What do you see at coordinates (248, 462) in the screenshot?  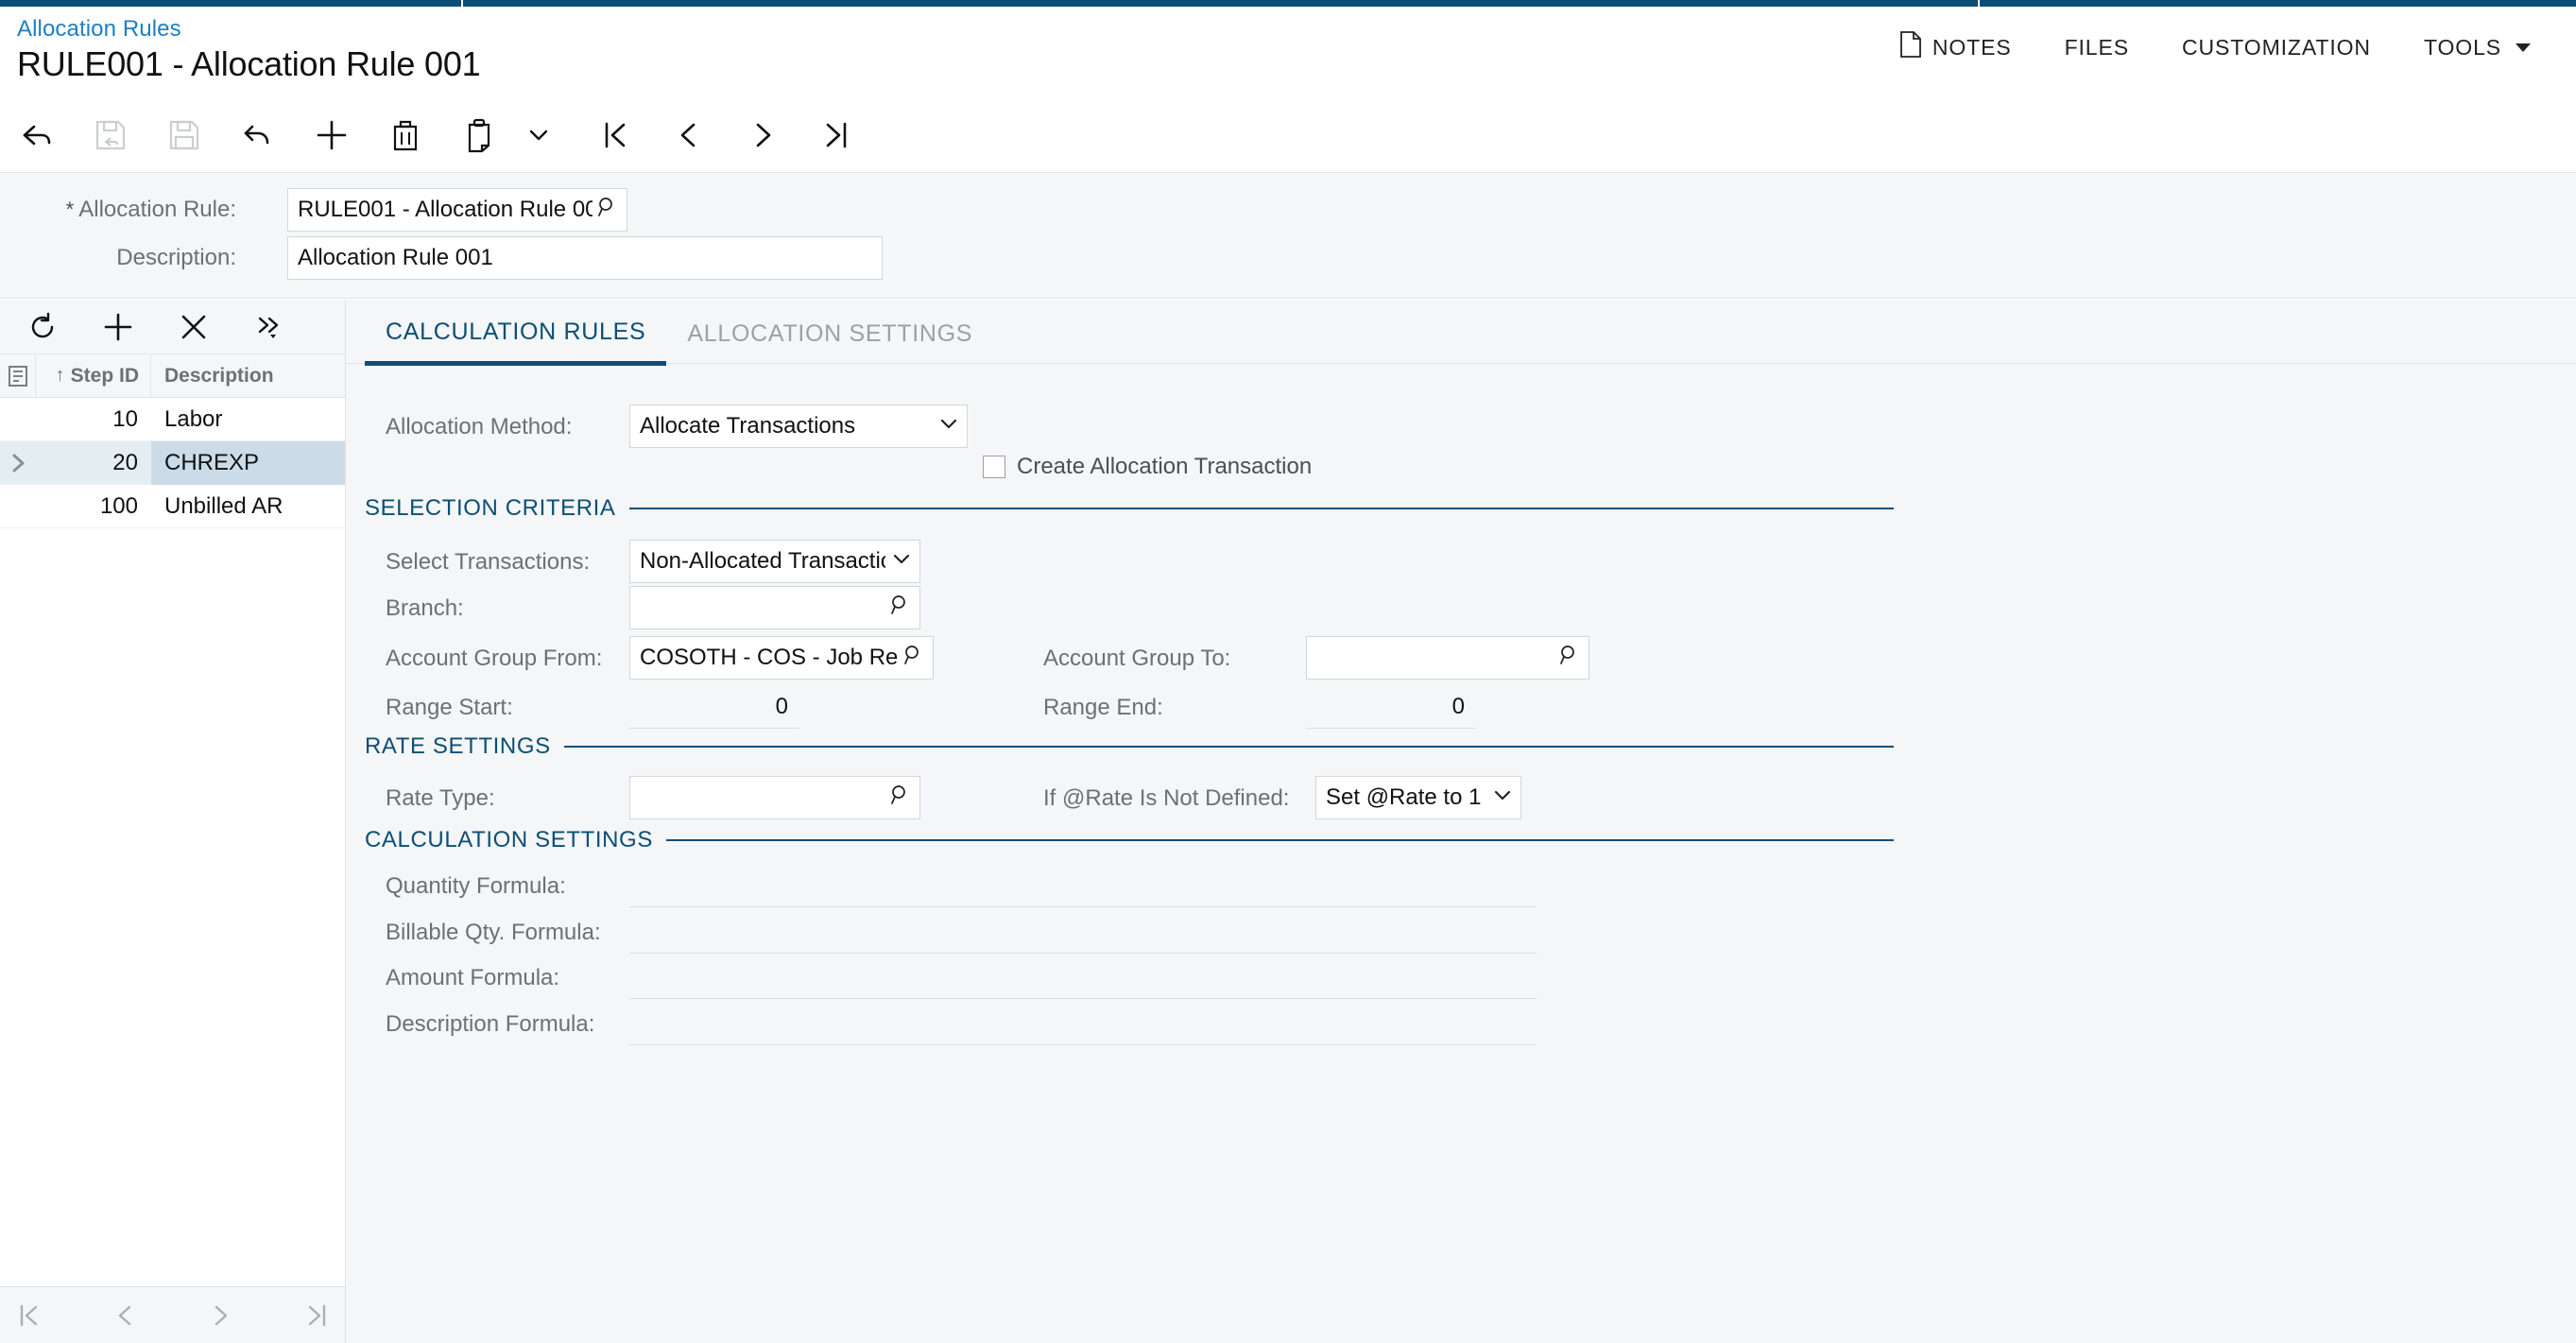 I see `cell-description: CHREXP` at bounding box center [248, 462].